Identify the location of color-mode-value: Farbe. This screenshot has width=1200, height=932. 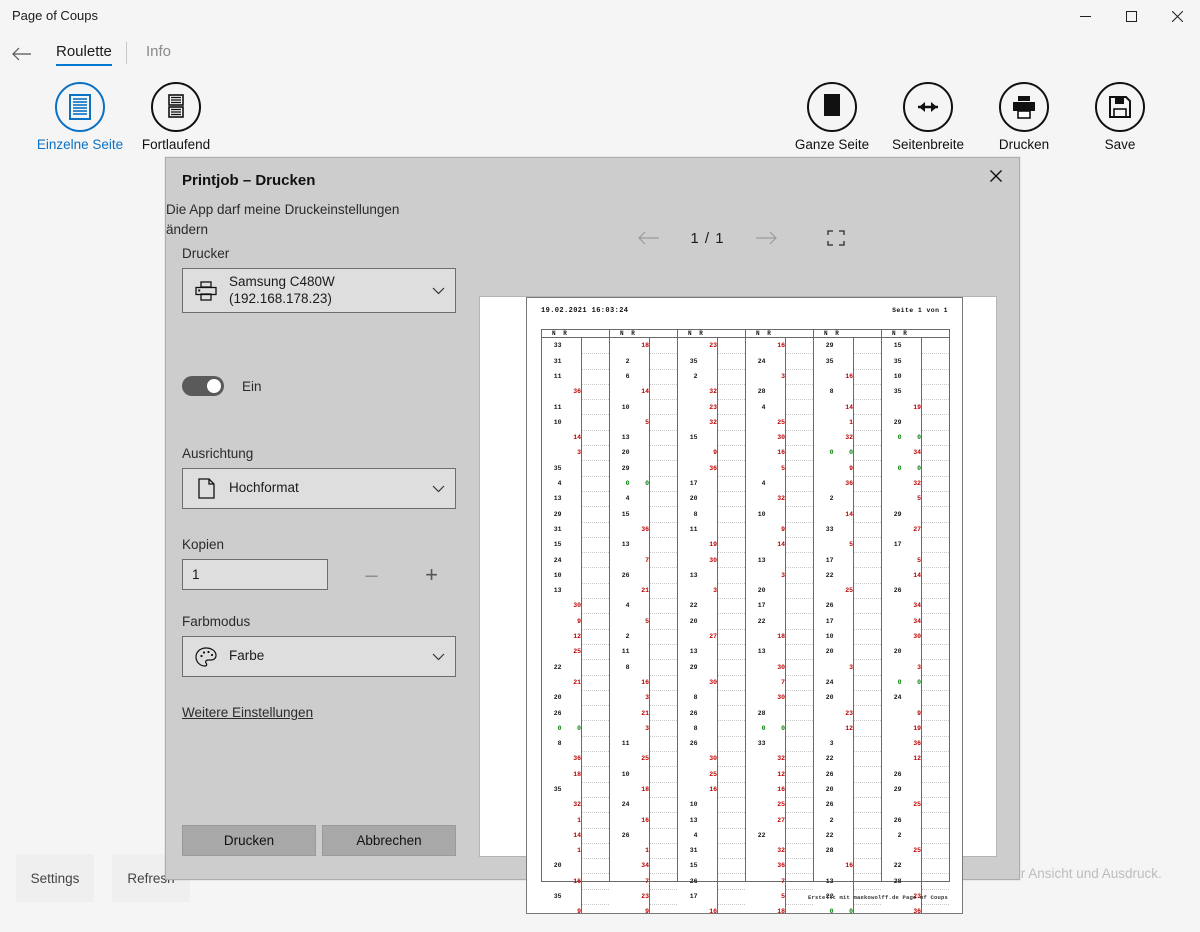
(247, 656).